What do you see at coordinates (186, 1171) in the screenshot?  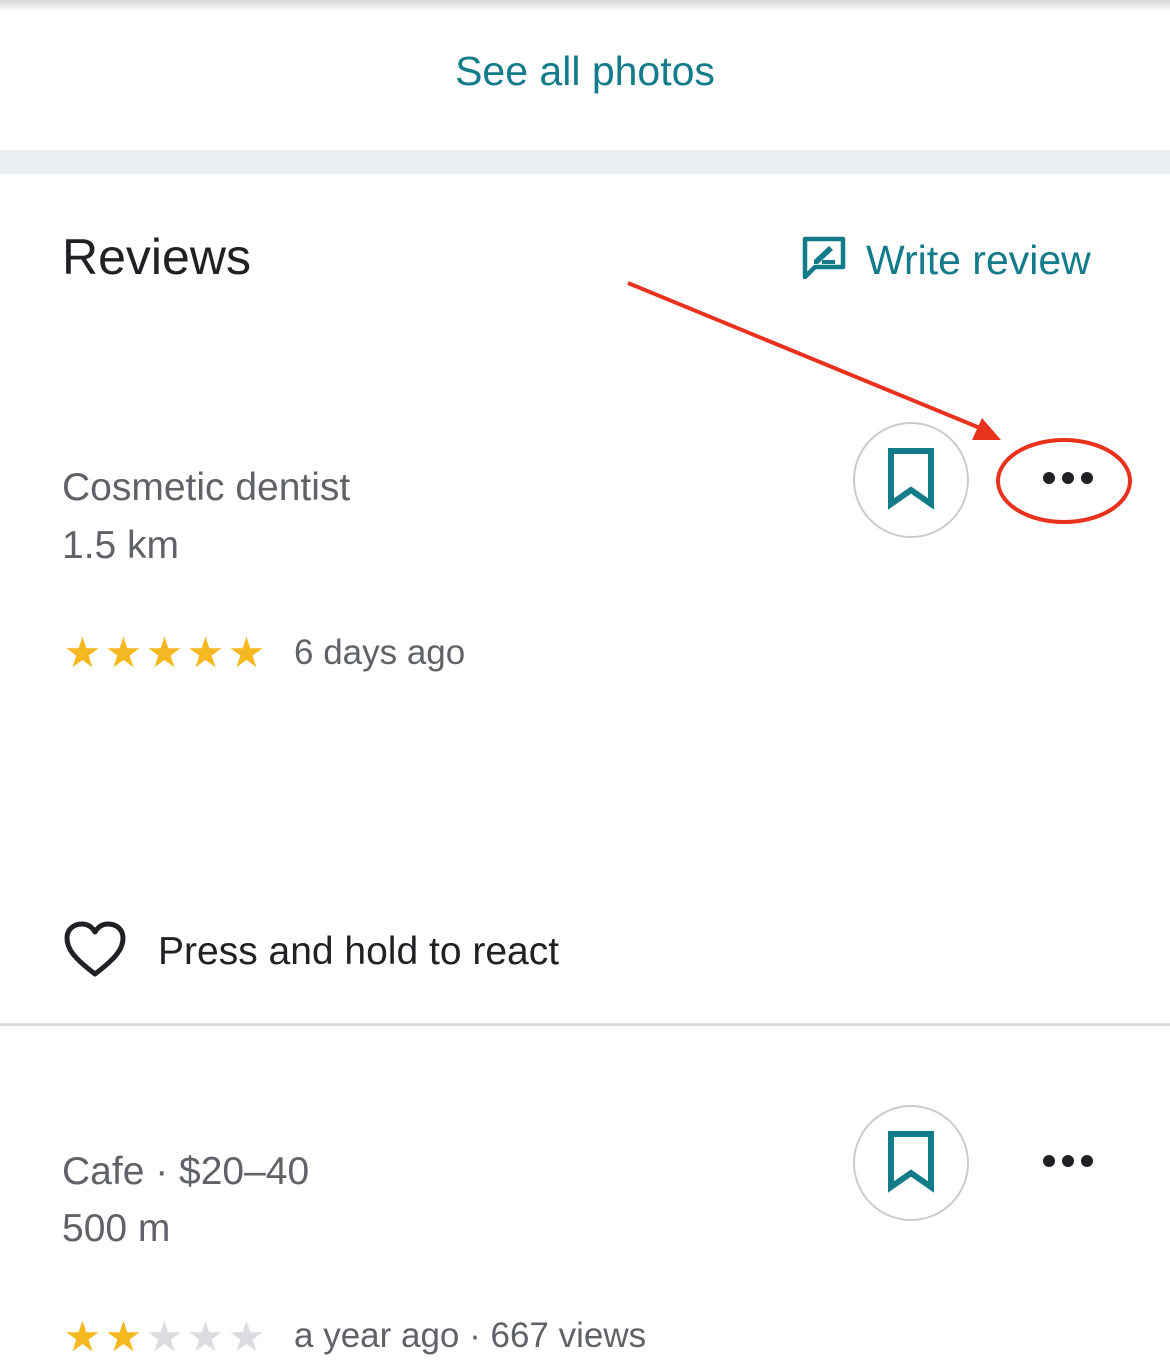 I see `review-place-type: Cafe · $20–40` at bounding box center [186, 1171].